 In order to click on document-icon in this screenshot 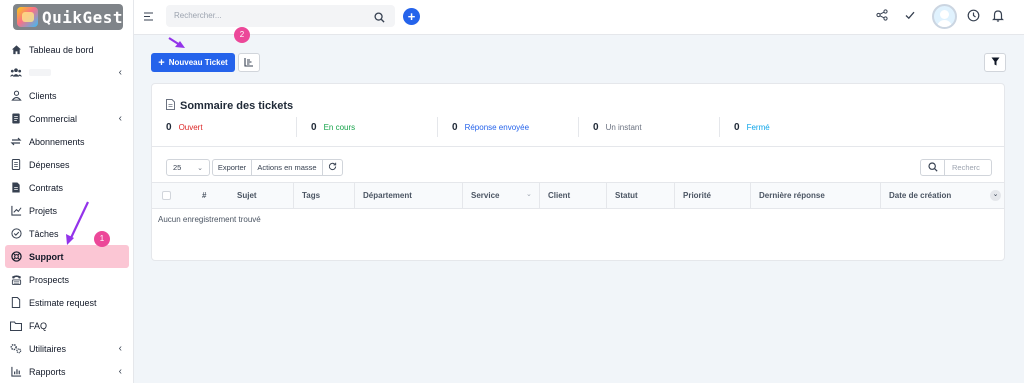, I will do `click(170, 106)`.